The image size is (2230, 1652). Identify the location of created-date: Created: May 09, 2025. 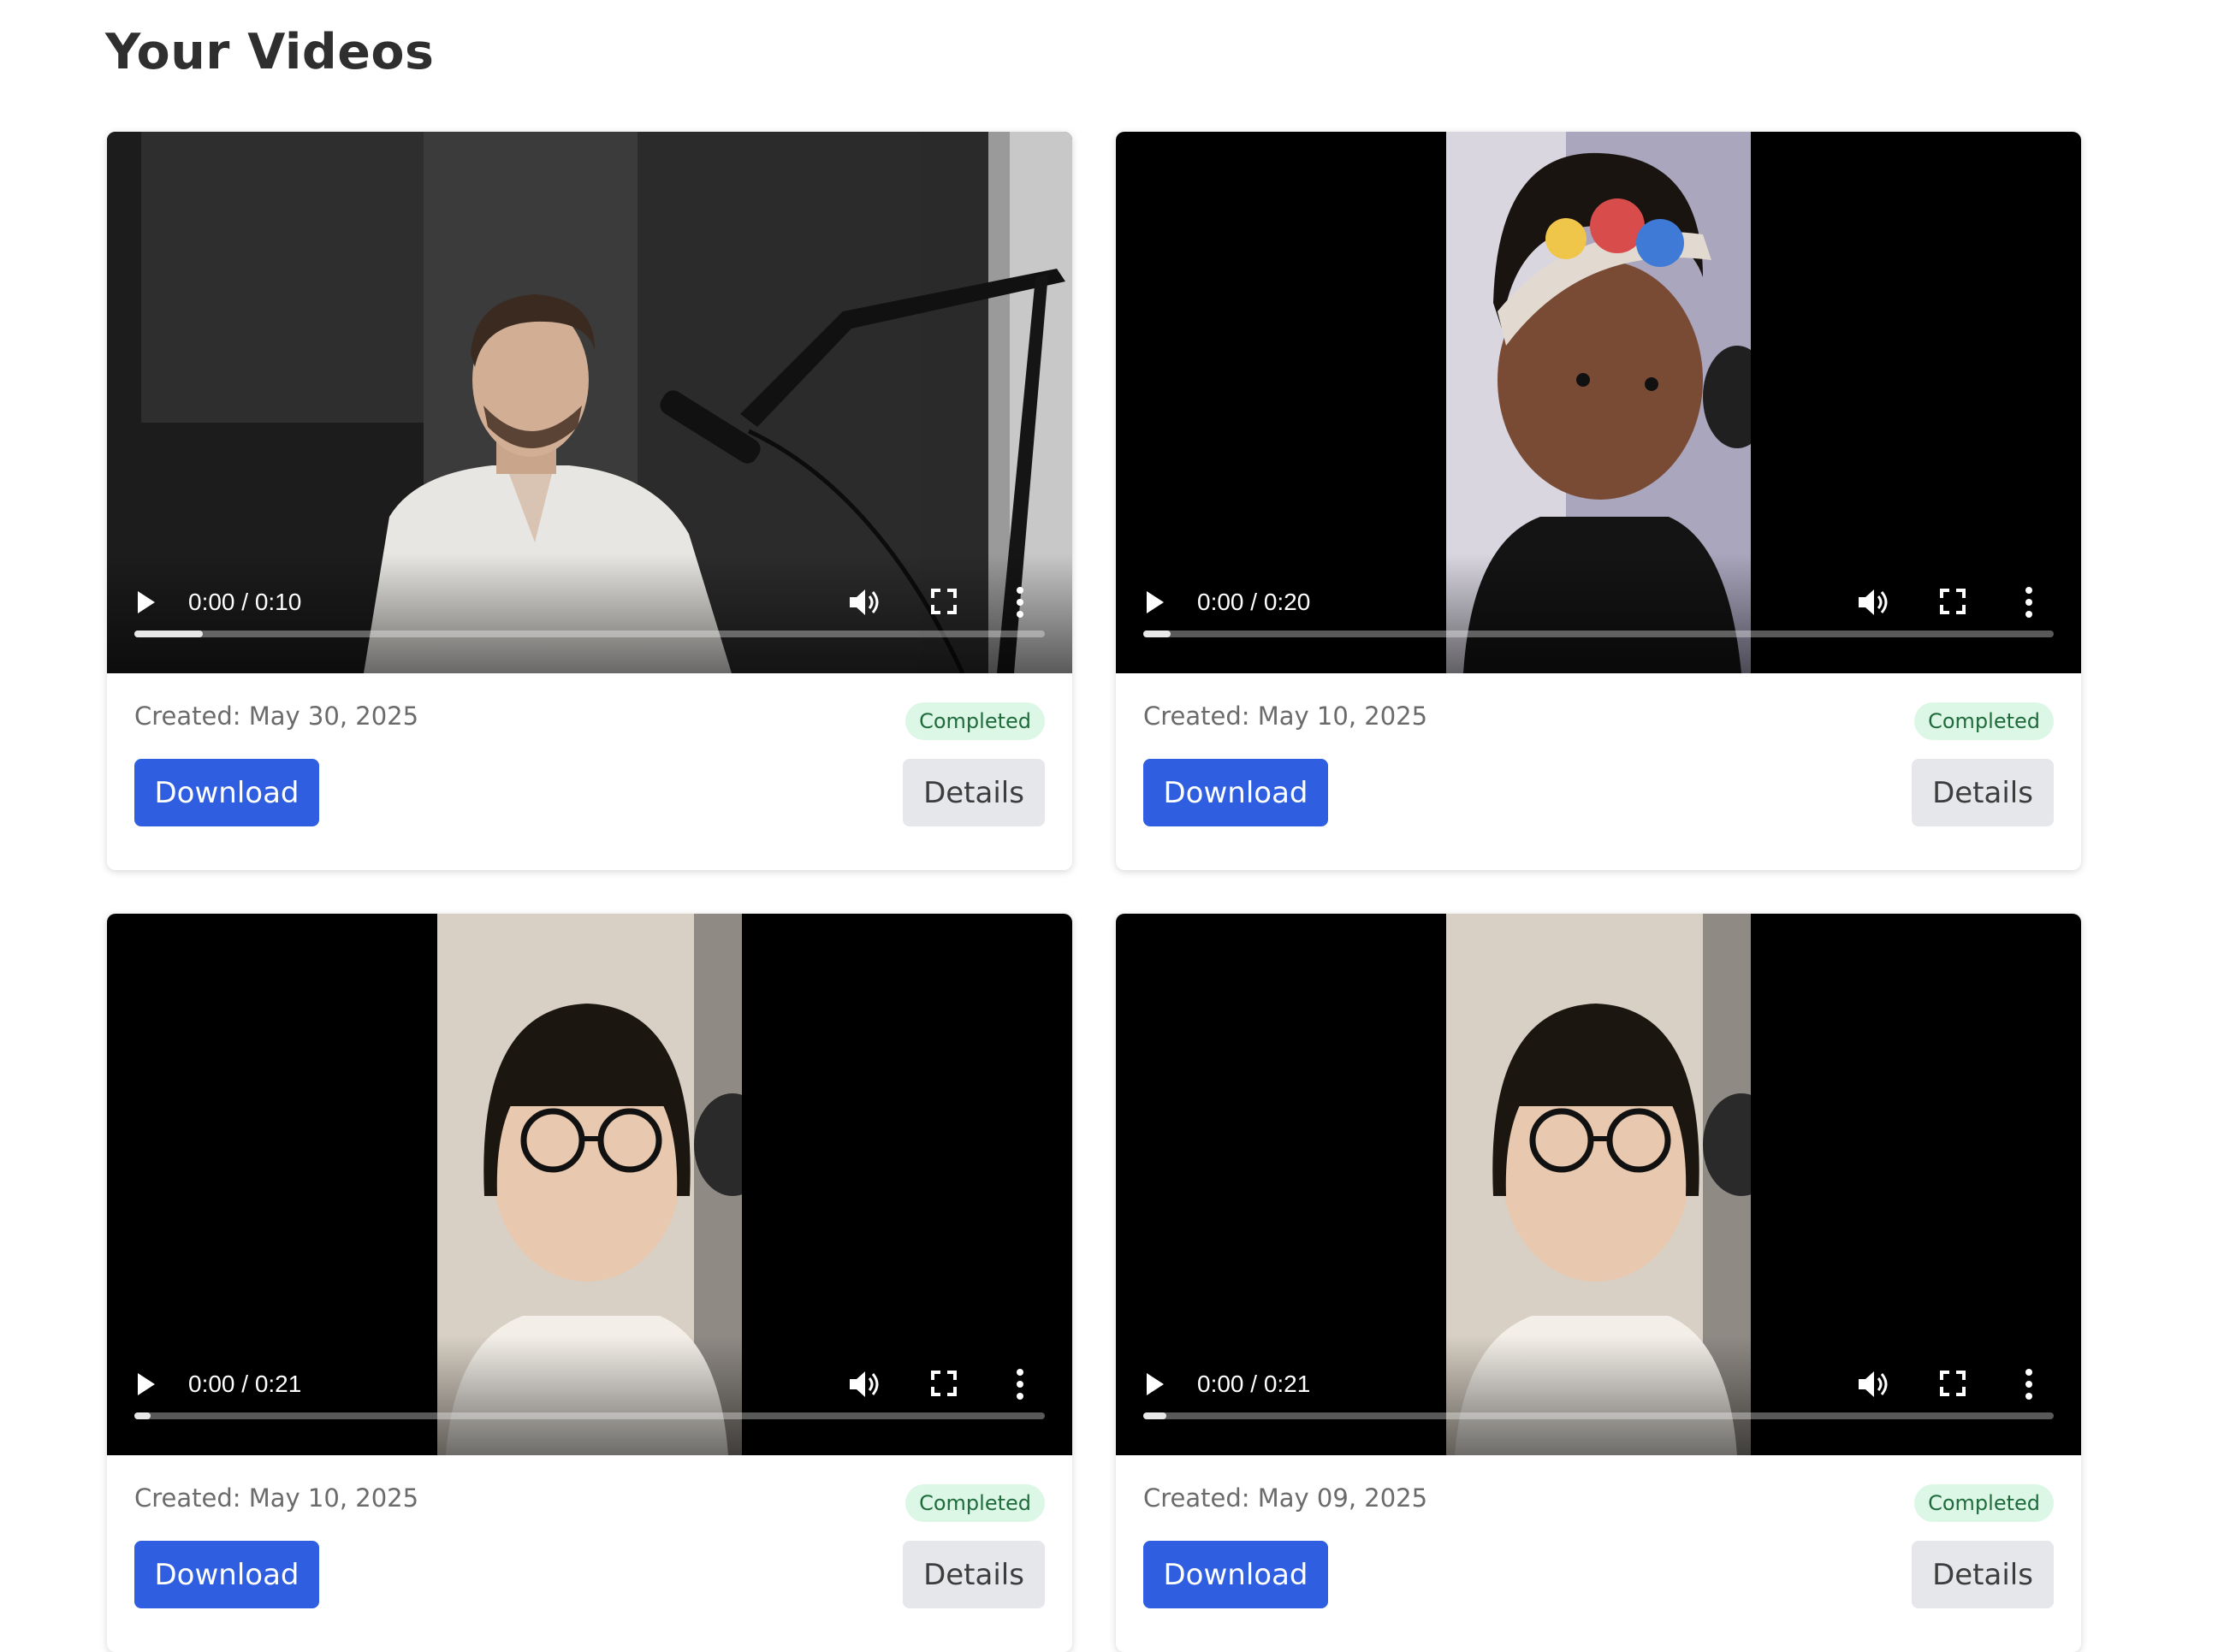
(1286, 1498).